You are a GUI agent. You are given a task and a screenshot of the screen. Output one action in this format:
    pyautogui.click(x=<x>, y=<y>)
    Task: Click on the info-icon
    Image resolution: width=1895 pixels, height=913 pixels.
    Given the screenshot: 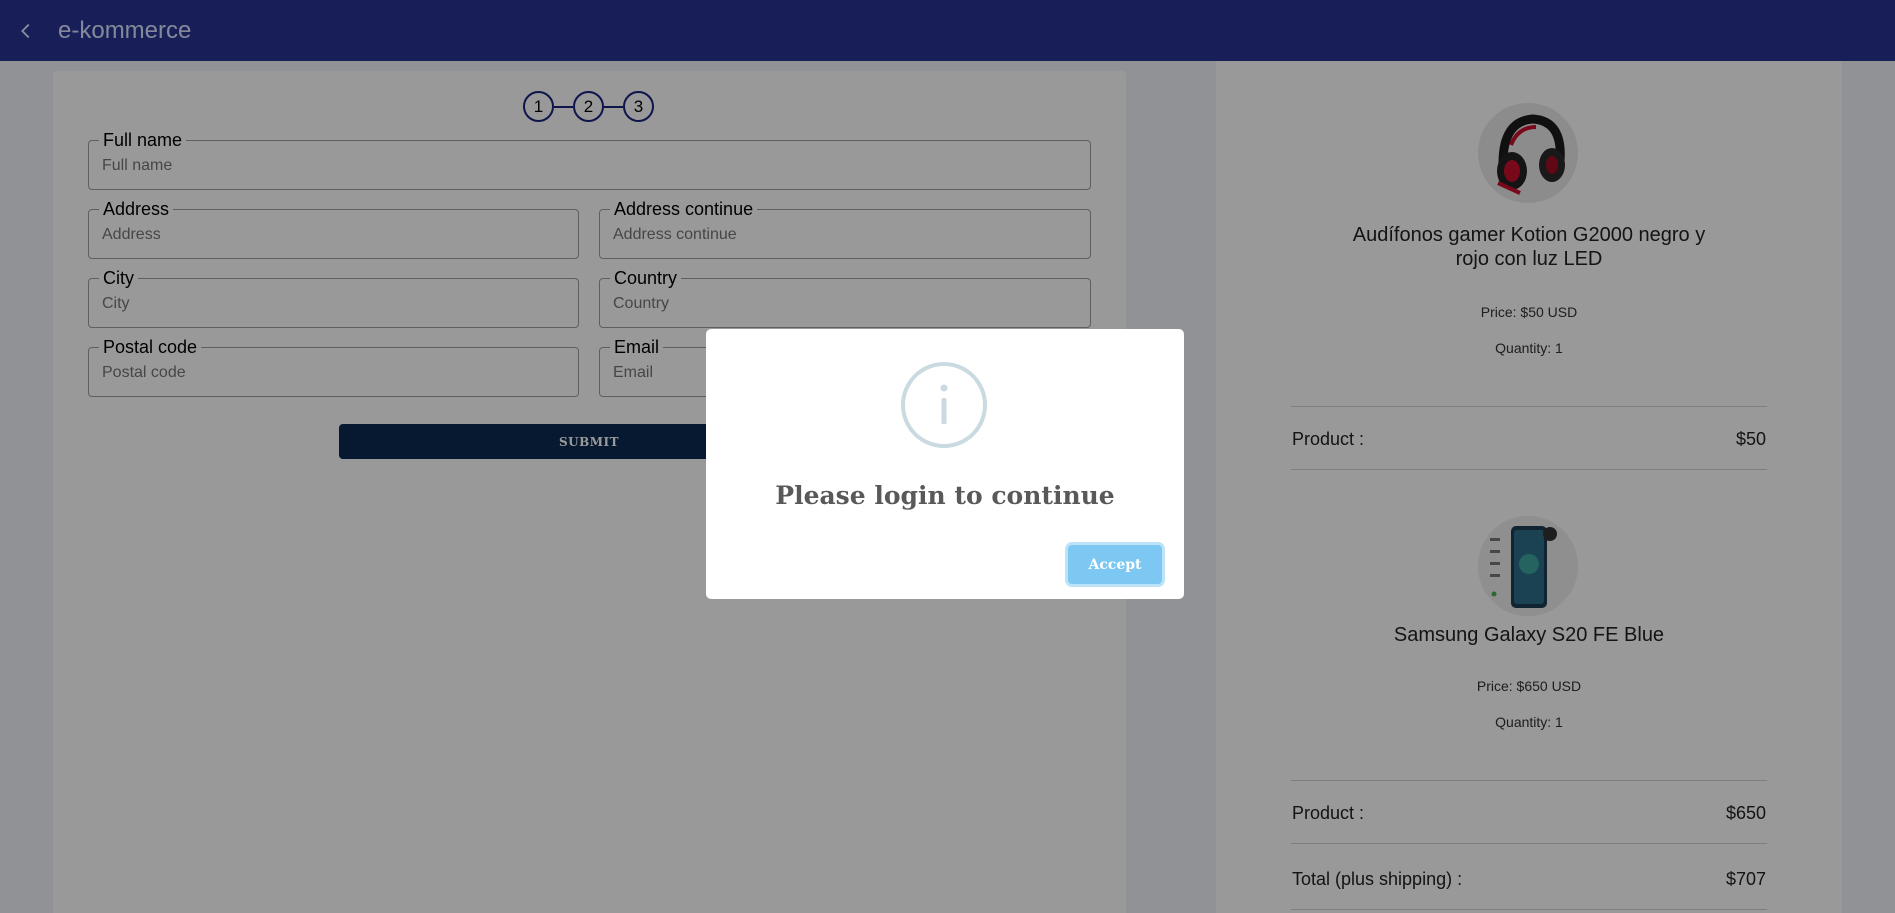 What is the action you would take?
    pyautogui.click(x=944, y=405)
    